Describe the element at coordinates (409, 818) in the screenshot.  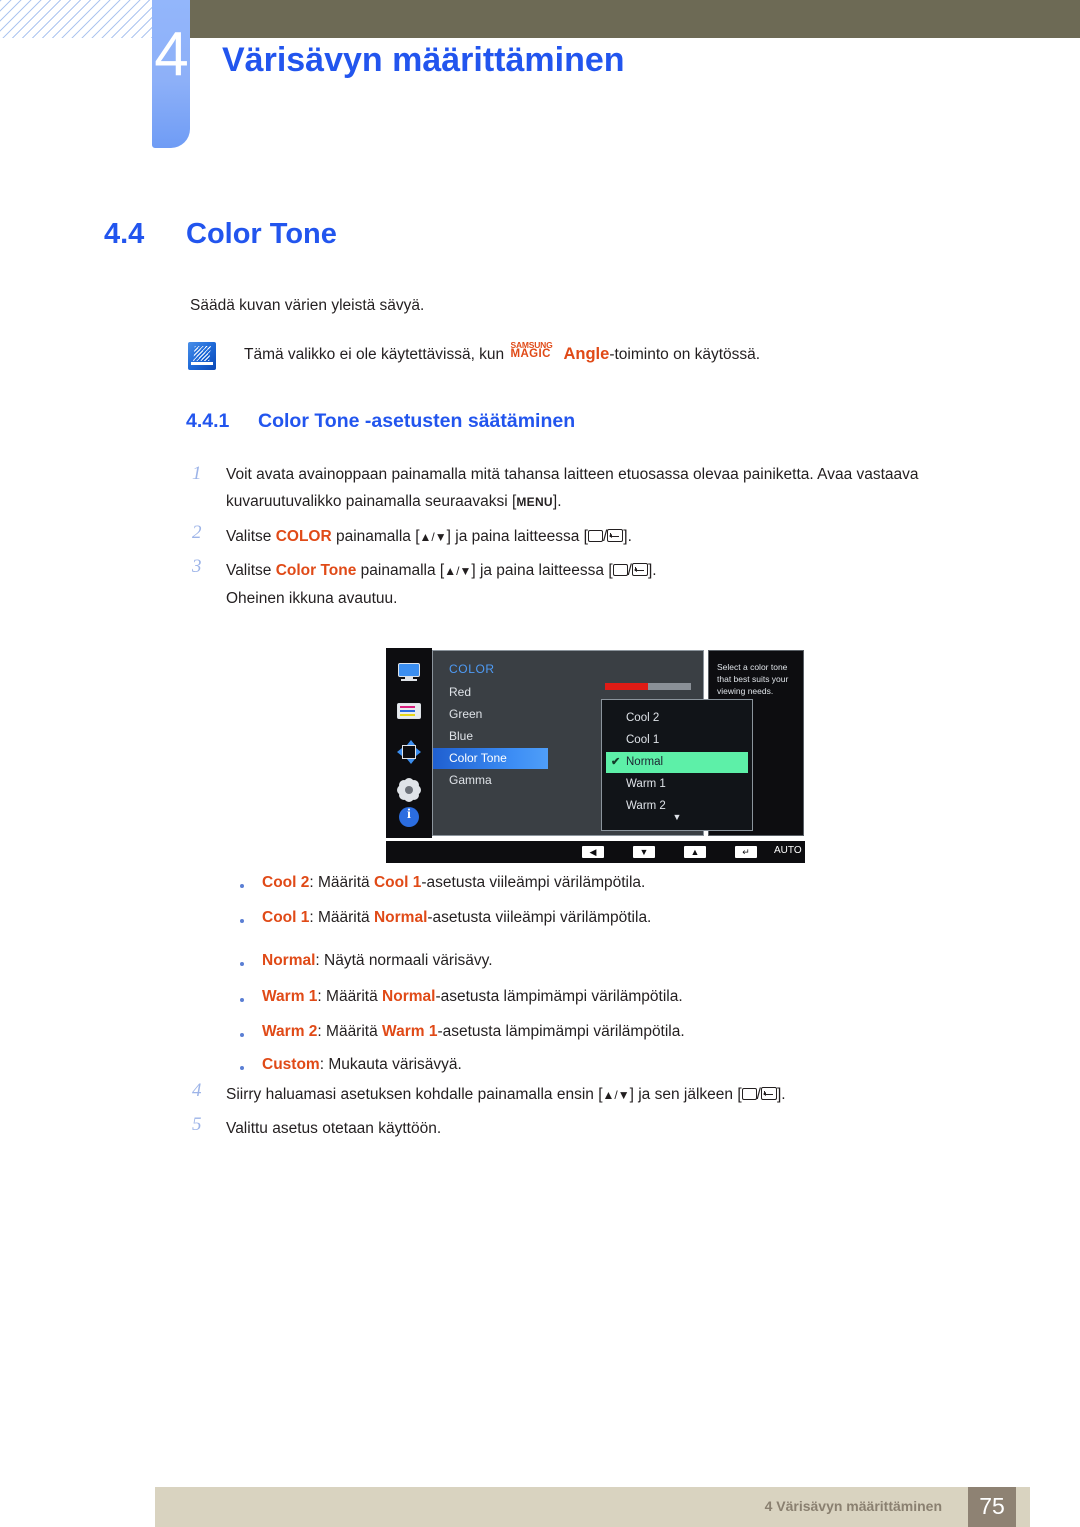
I see `information-icon: i` at that location.